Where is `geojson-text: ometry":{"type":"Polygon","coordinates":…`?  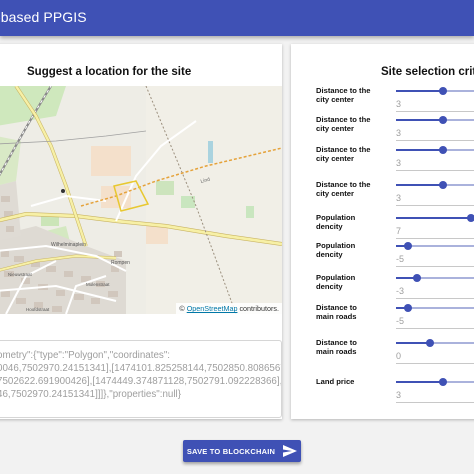 geojson-text: ometry":{"type":"Polygon","coordinates":… is located at coordinates (141, 375).